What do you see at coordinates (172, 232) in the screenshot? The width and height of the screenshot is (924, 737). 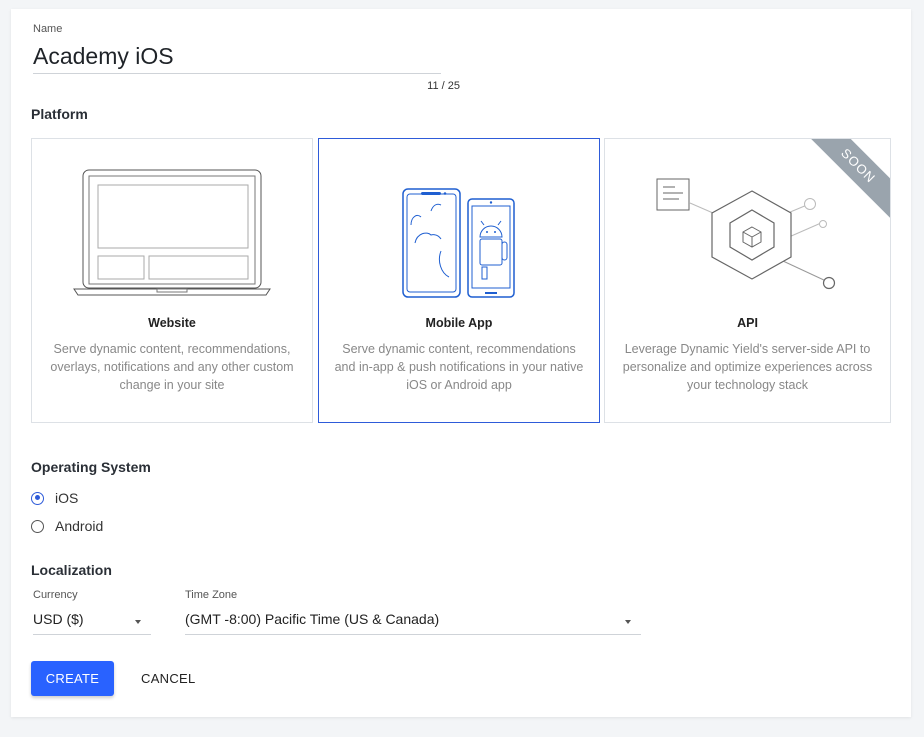 I see `laptop-icon` at bounding box center [172, 232].